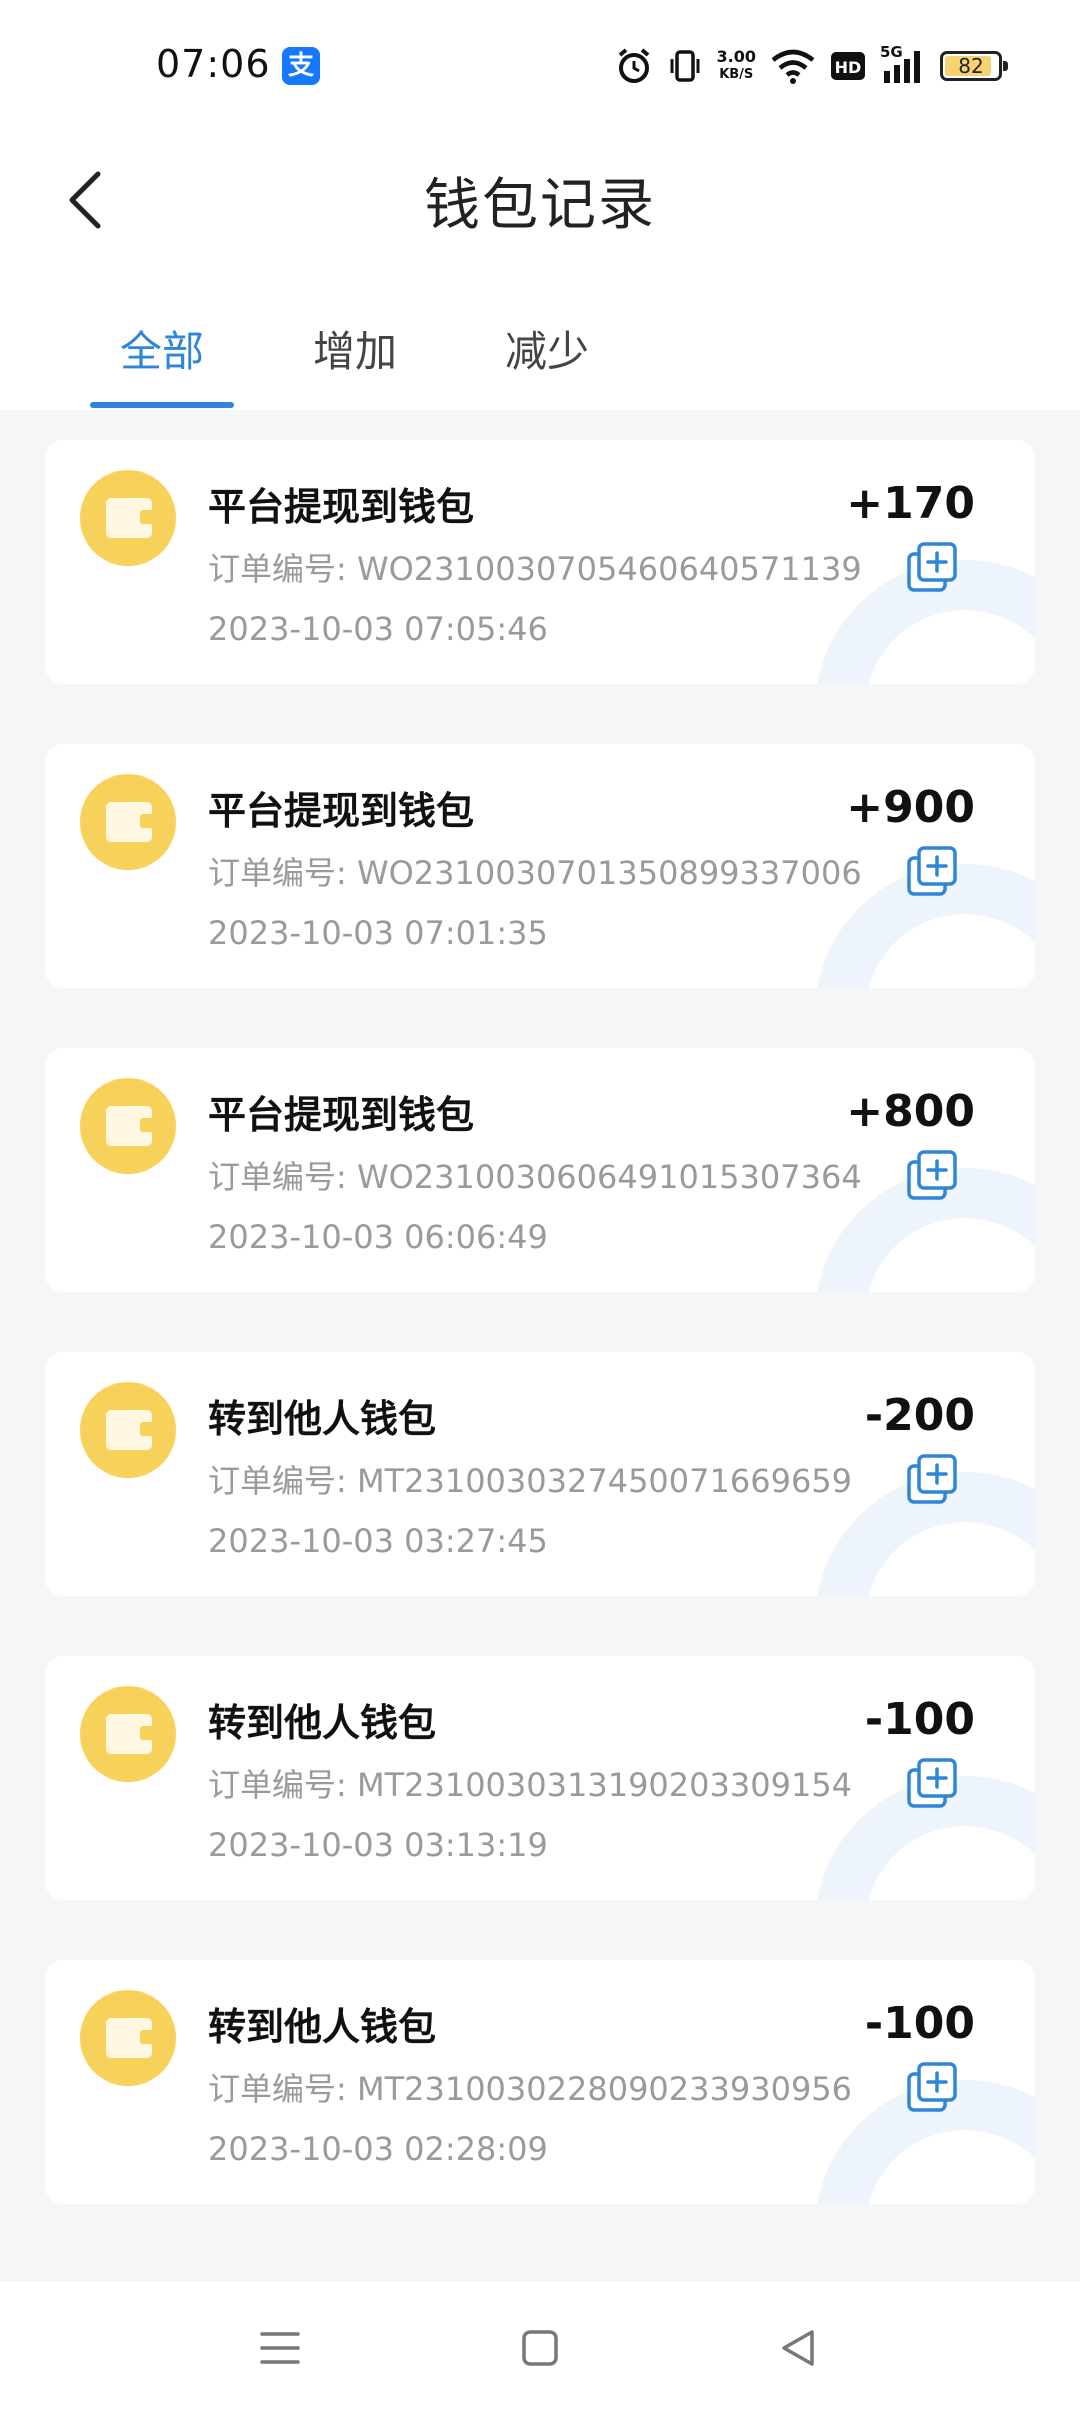  Describe the element at coordinates (301, 66) in the screenshot. I see `alipay-icon: 支` at that location.